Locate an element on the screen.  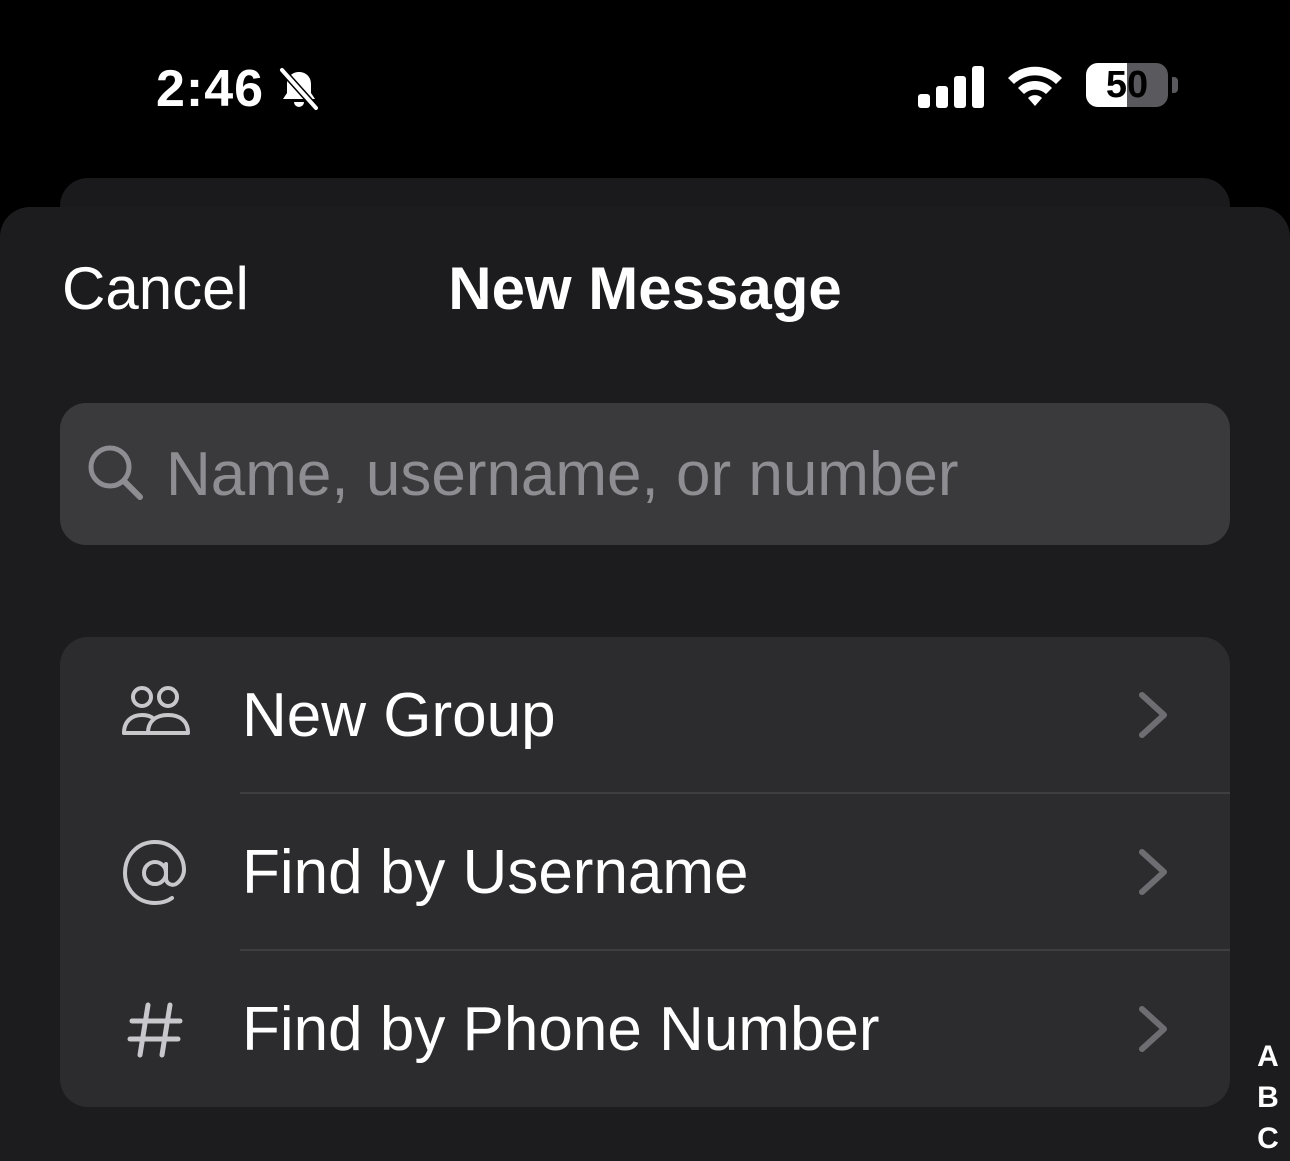
bell-slash-icon is located at coordinates (299, 89).